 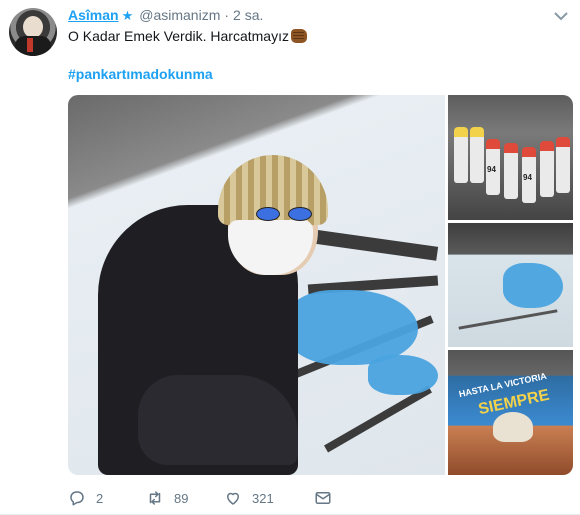 I want to click on photo-finished-banner: HASTA LA VICTORIA SIEMPRE, so click(x=510, y=412).